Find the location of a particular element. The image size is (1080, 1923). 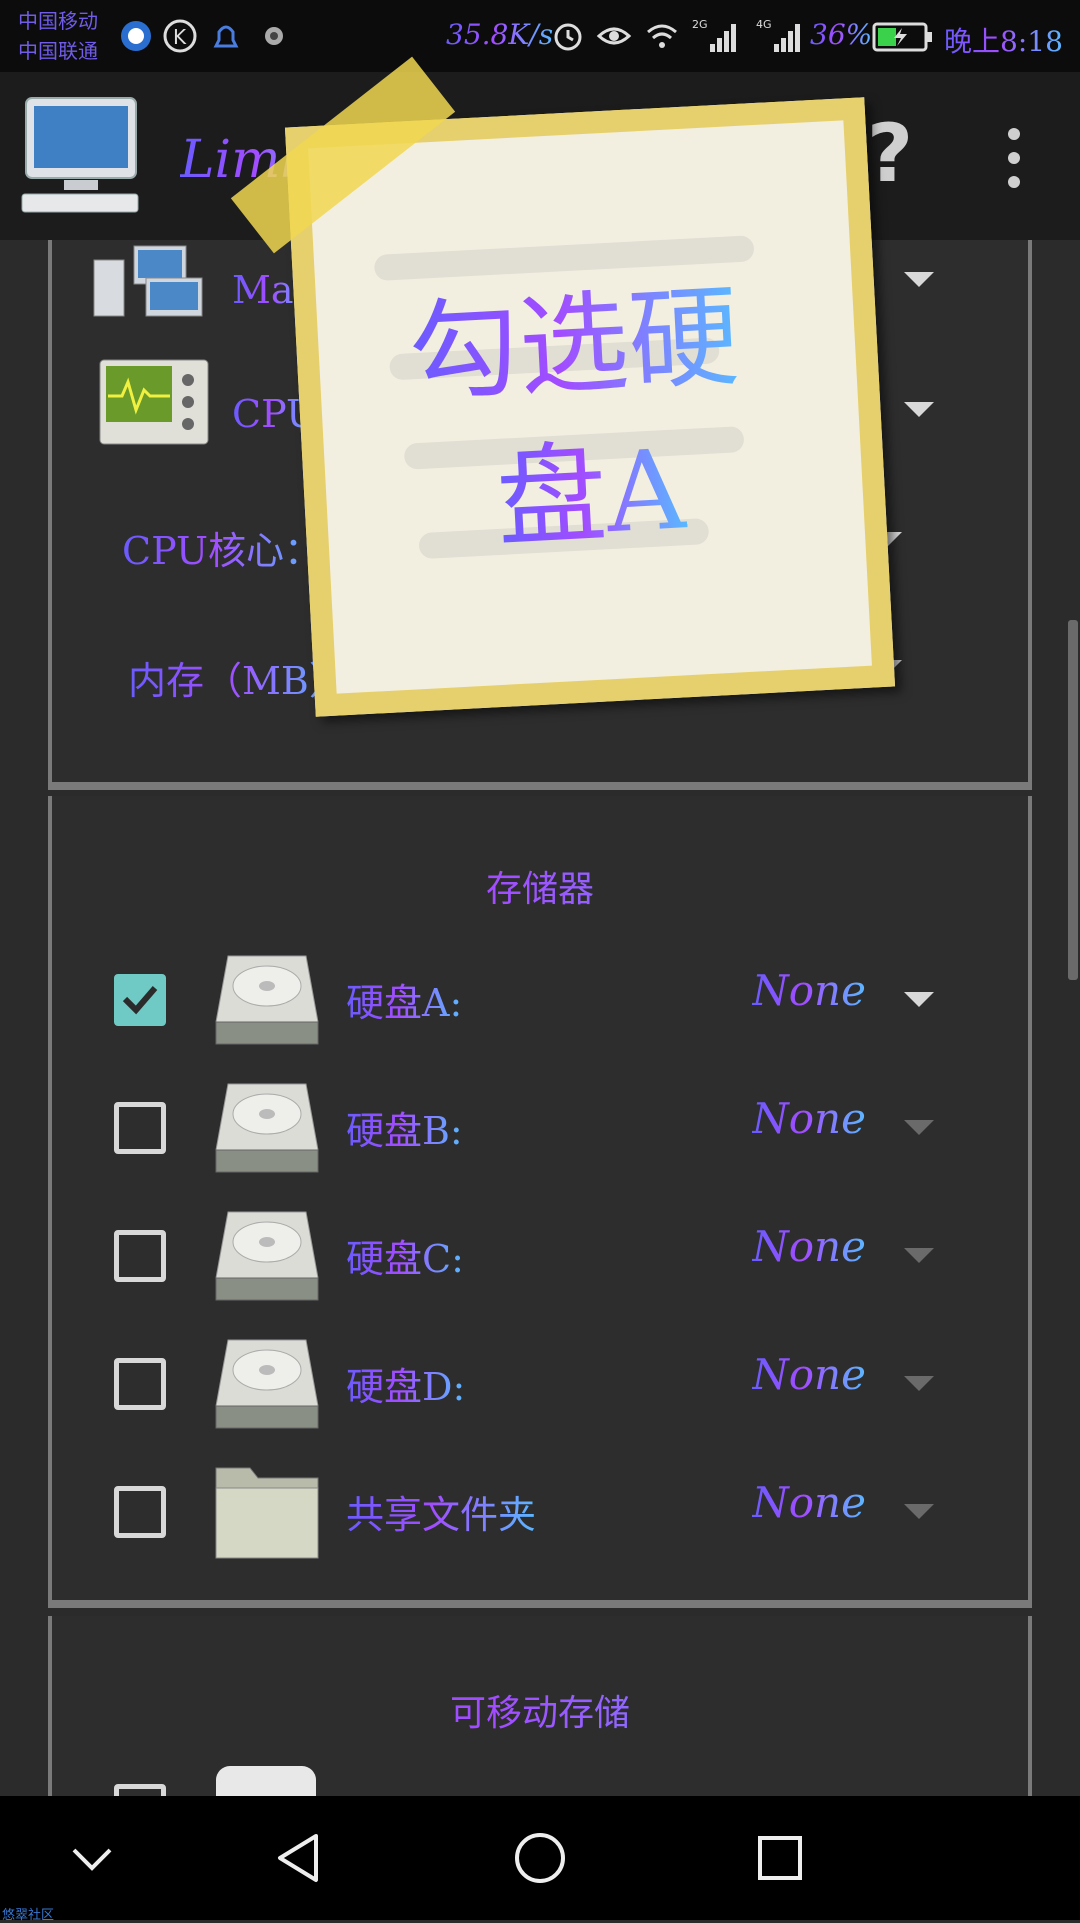

hard-disk-d-value: None is located at coordinates (809, 1374).